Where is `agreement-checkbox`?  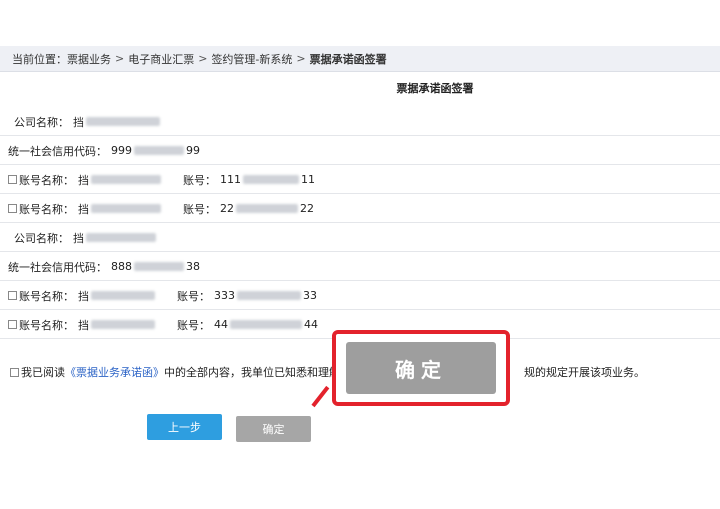
agreement-checkbox is located at coordinates (14, 372).